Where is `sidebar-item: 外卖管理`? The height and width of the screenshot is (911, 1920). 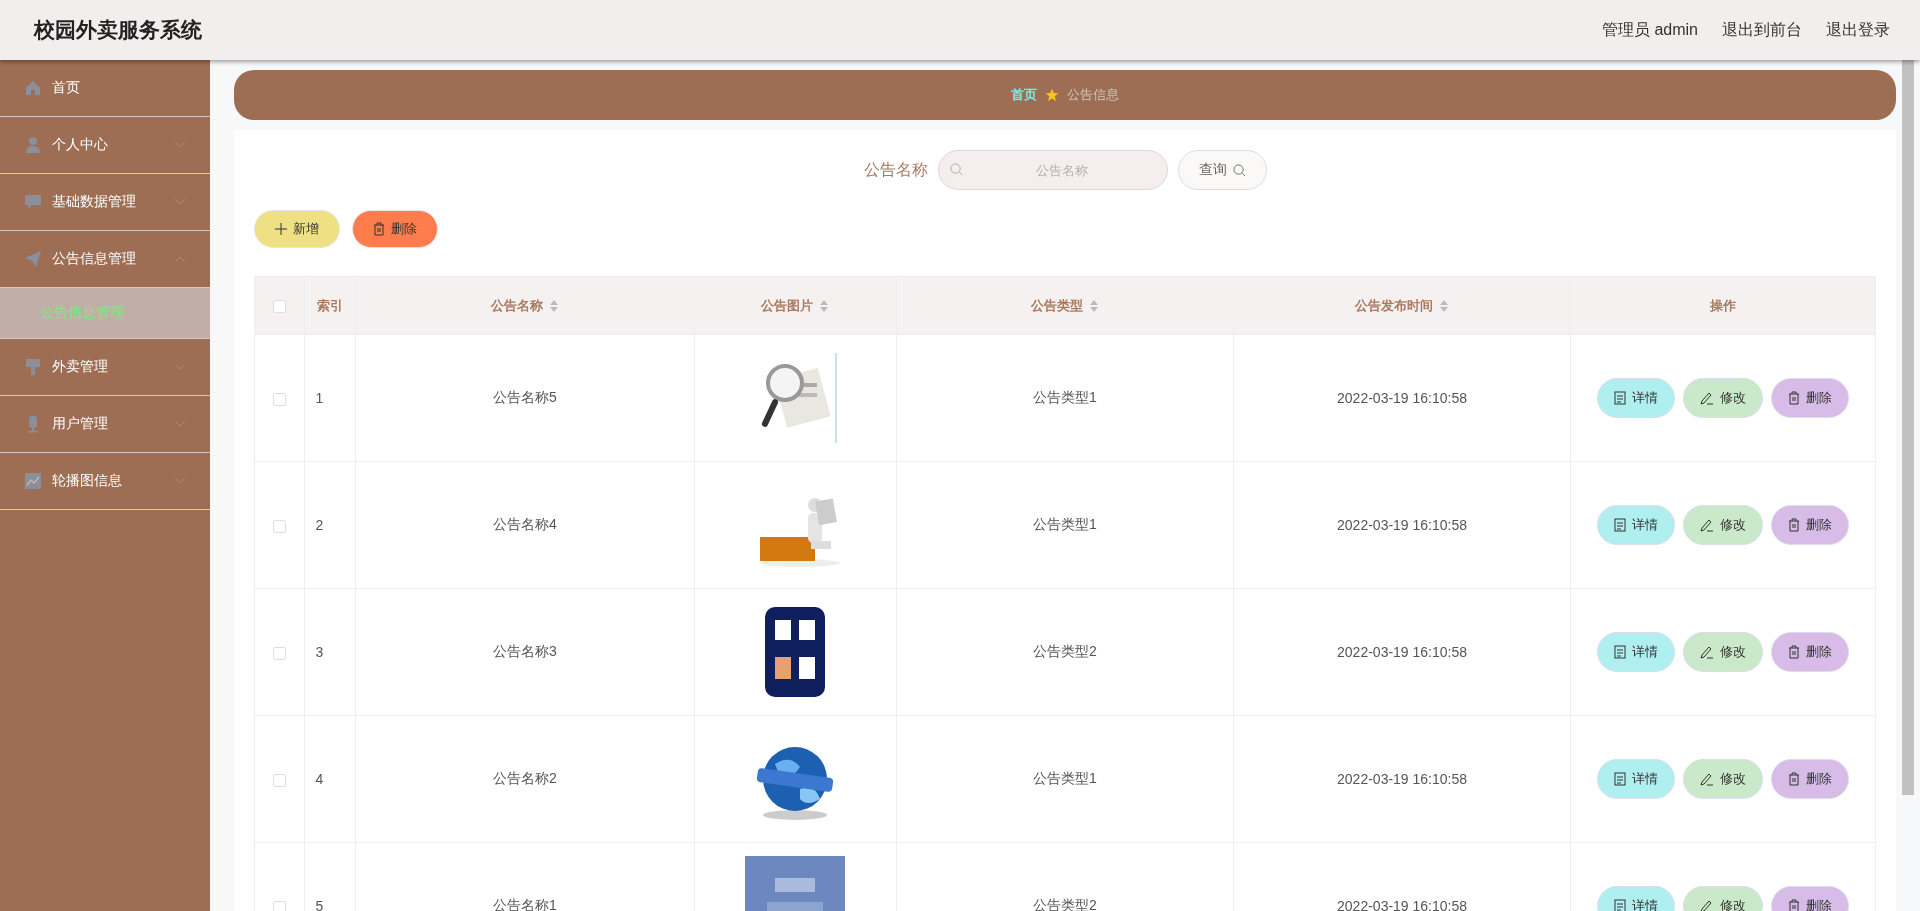
sidebar-item: 外卖管理 is located at coordinates (105, 367).